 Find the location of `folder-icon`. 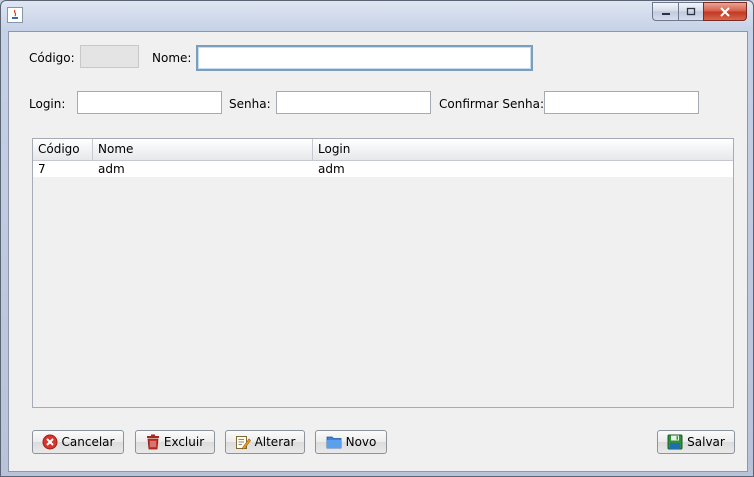

folder-icon is located at coordinates (334, 442).